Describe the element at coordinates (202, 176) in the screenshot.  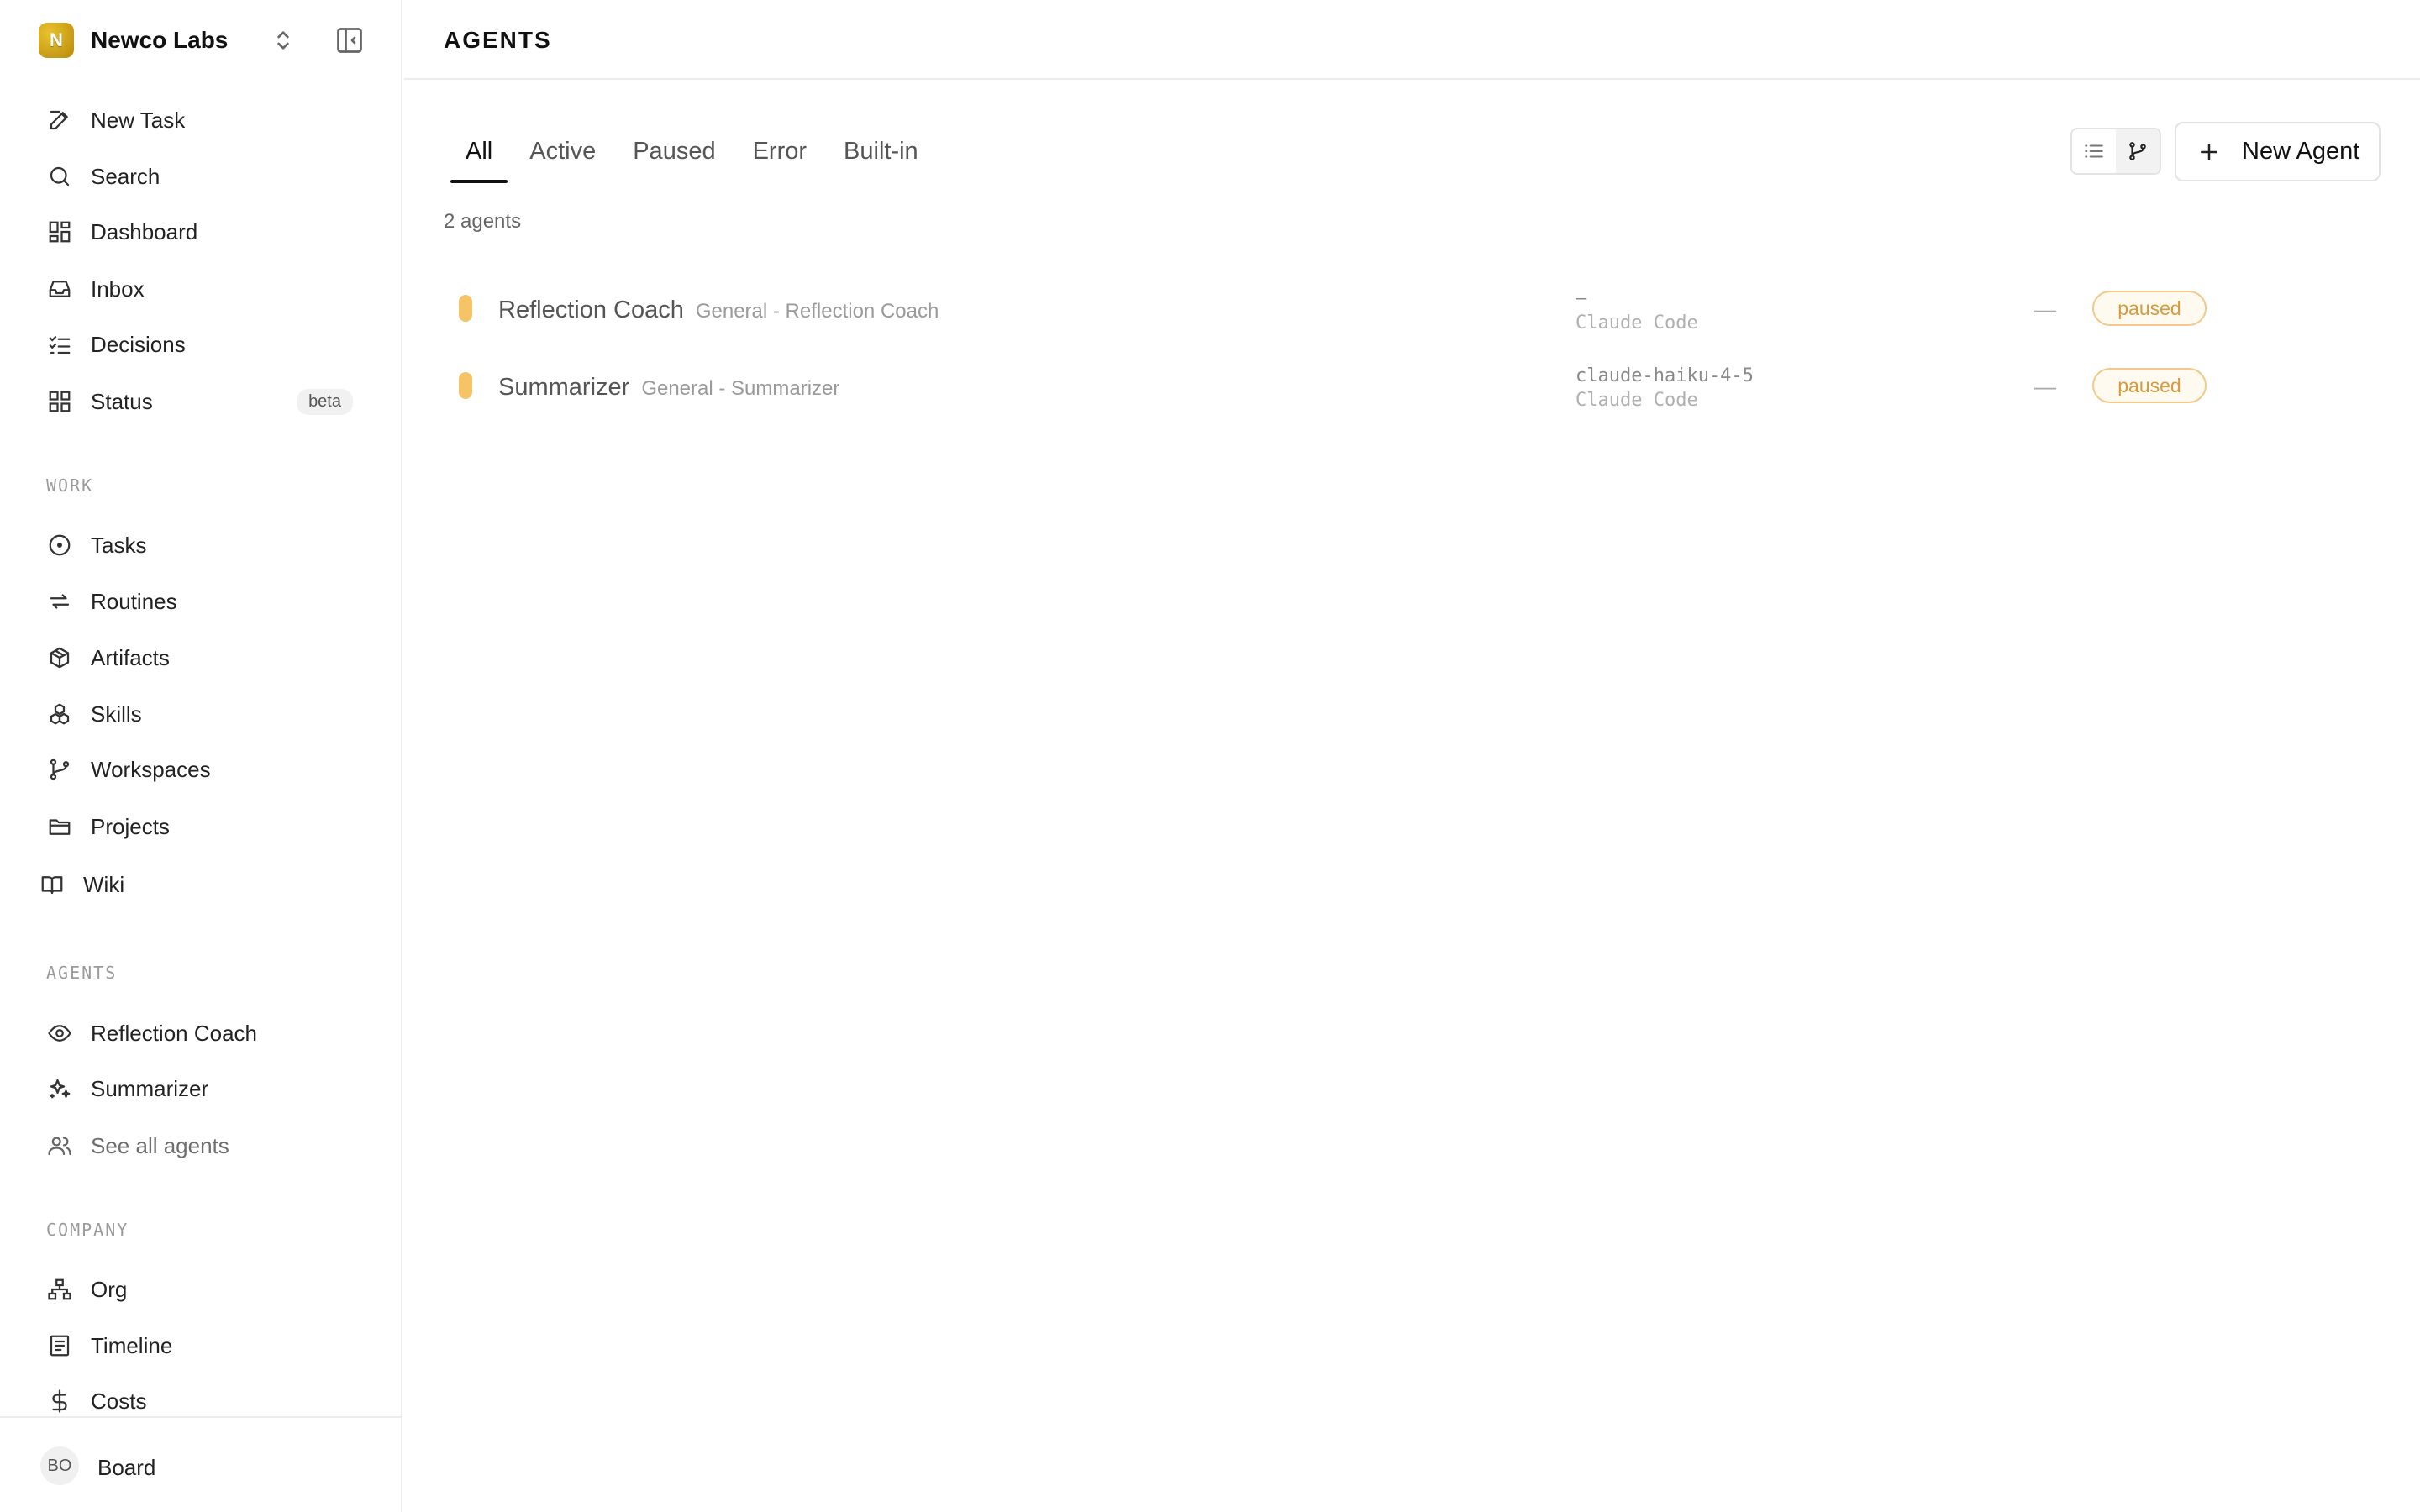
I see `nav-search: Search` at that location.